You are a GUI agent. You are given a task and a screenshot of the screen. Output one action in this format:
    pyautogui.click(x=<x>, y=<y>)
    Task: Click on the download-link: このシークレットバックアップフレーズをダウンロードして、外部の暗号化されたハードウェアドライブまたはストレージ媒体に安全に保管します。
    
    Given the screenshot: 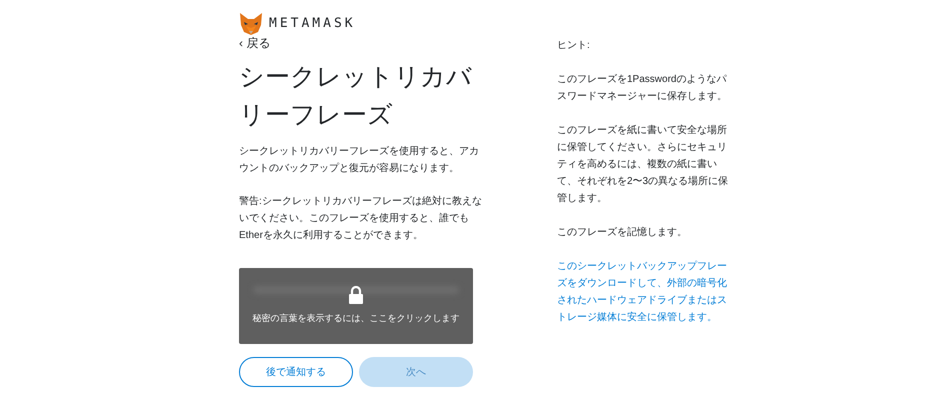 What is the action you would take?
    pyautogui.click(x=643, y=292)
    